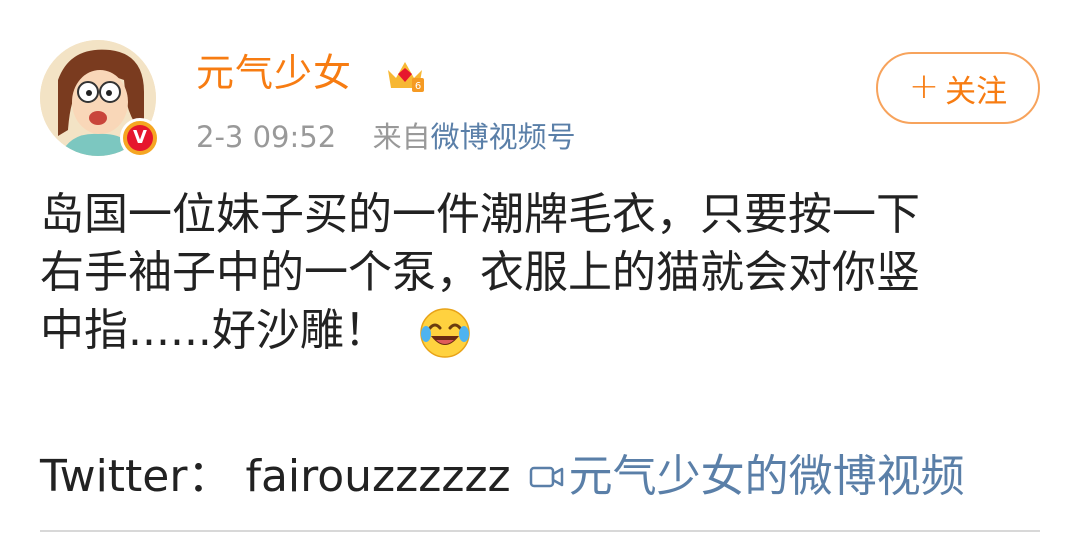 The height and width of the screenshot is (534, 1080). I want to click on plus-icon: +, so click(924, 86).